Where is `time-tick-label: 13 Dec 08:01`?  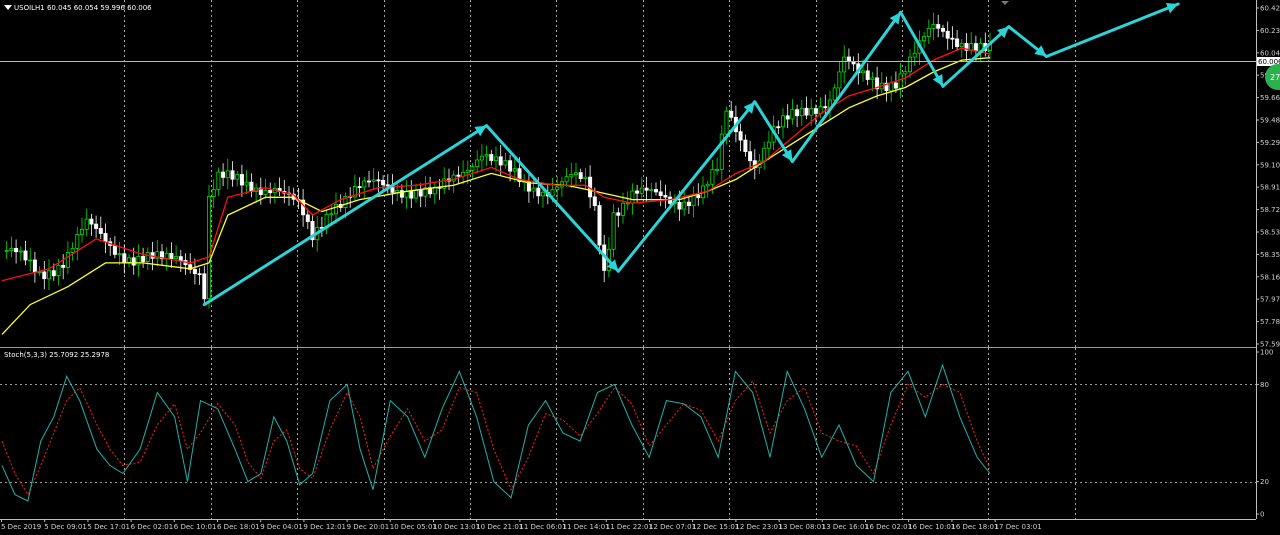 time-tick-label: 13 Dec 08:01 is located at coordinates (802, 527).